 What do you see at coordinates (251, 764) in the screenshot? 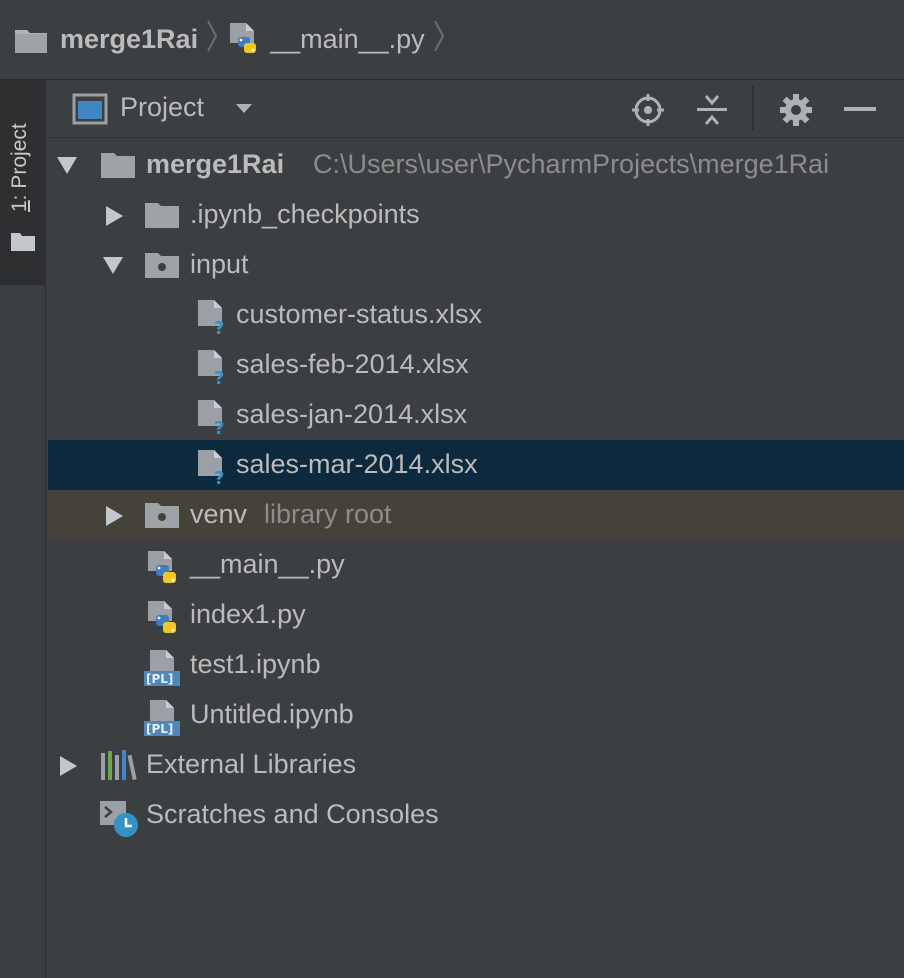
I see `tree-node-label: External Libraries` at bounding box center [251, 764].